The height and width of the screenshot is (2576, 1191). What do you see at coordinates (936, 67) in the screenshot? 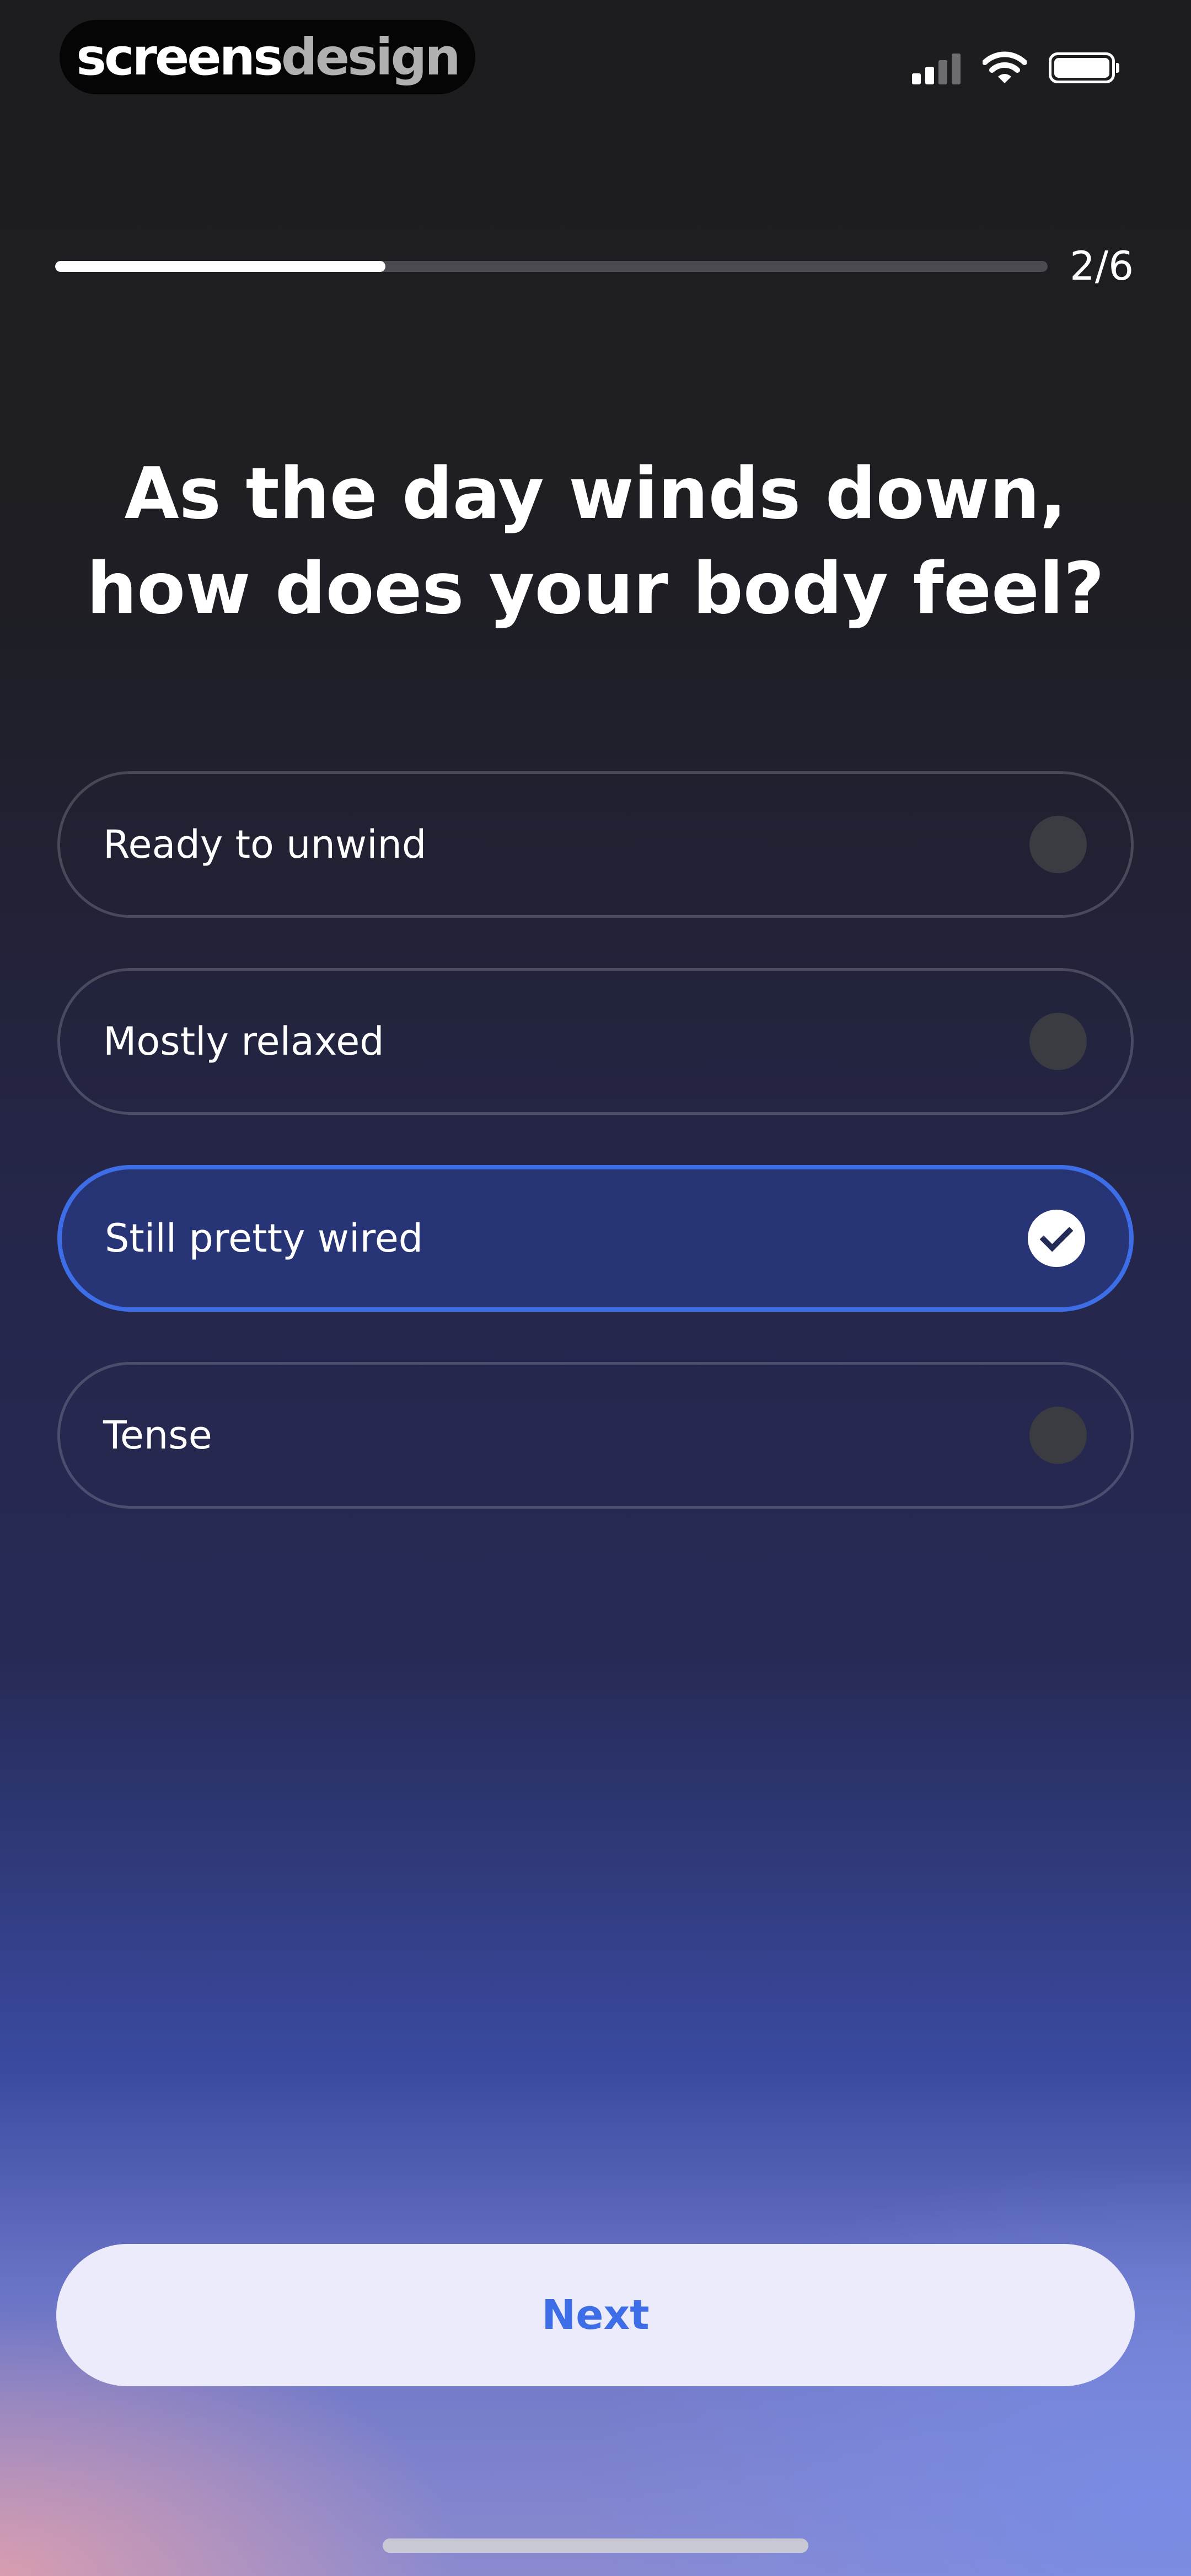
I see `signal-icon` at bounding box center [936, 67].